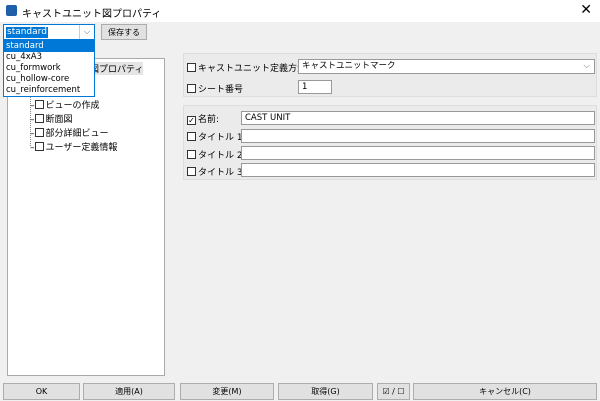  Describe the element at coordinates (41, 391) in the screenshot. I see `ok-button: OK` at that location.